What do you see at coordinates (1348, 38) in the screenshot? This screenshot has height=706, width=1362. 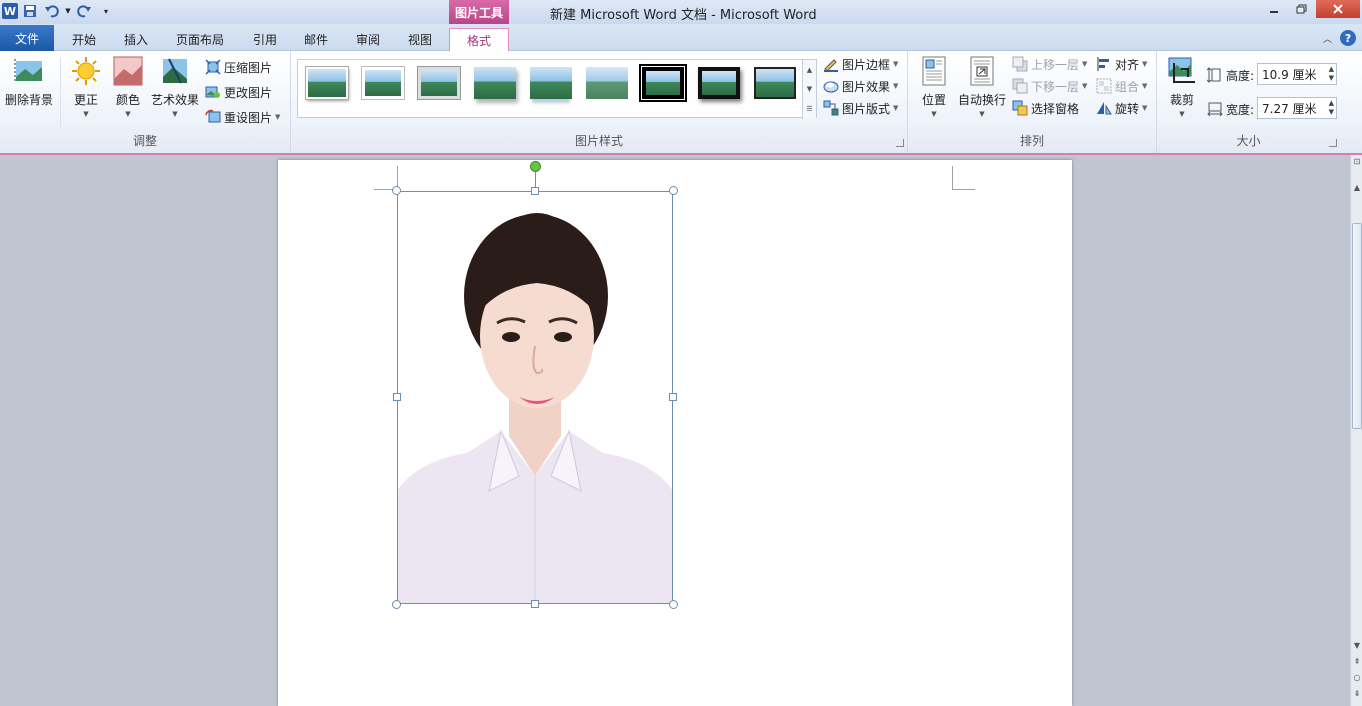 I see `help-icon: ?` at bounding box center [1348, 38].